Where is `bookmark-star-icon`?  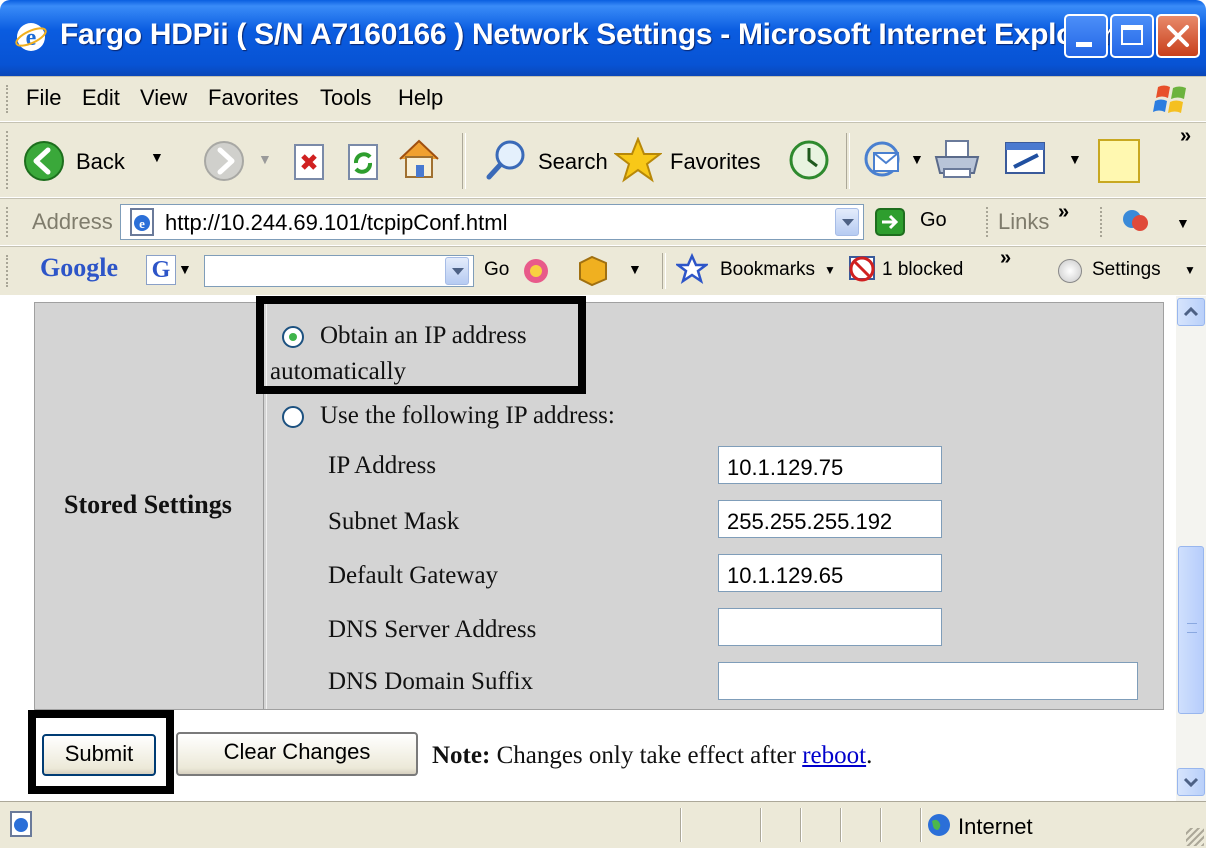 bookmark-star-icon is located at coordinates (692, 268).